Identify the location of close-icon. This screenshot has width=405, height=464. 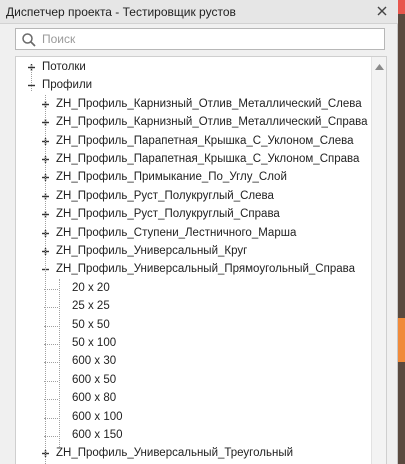
(382, 11).